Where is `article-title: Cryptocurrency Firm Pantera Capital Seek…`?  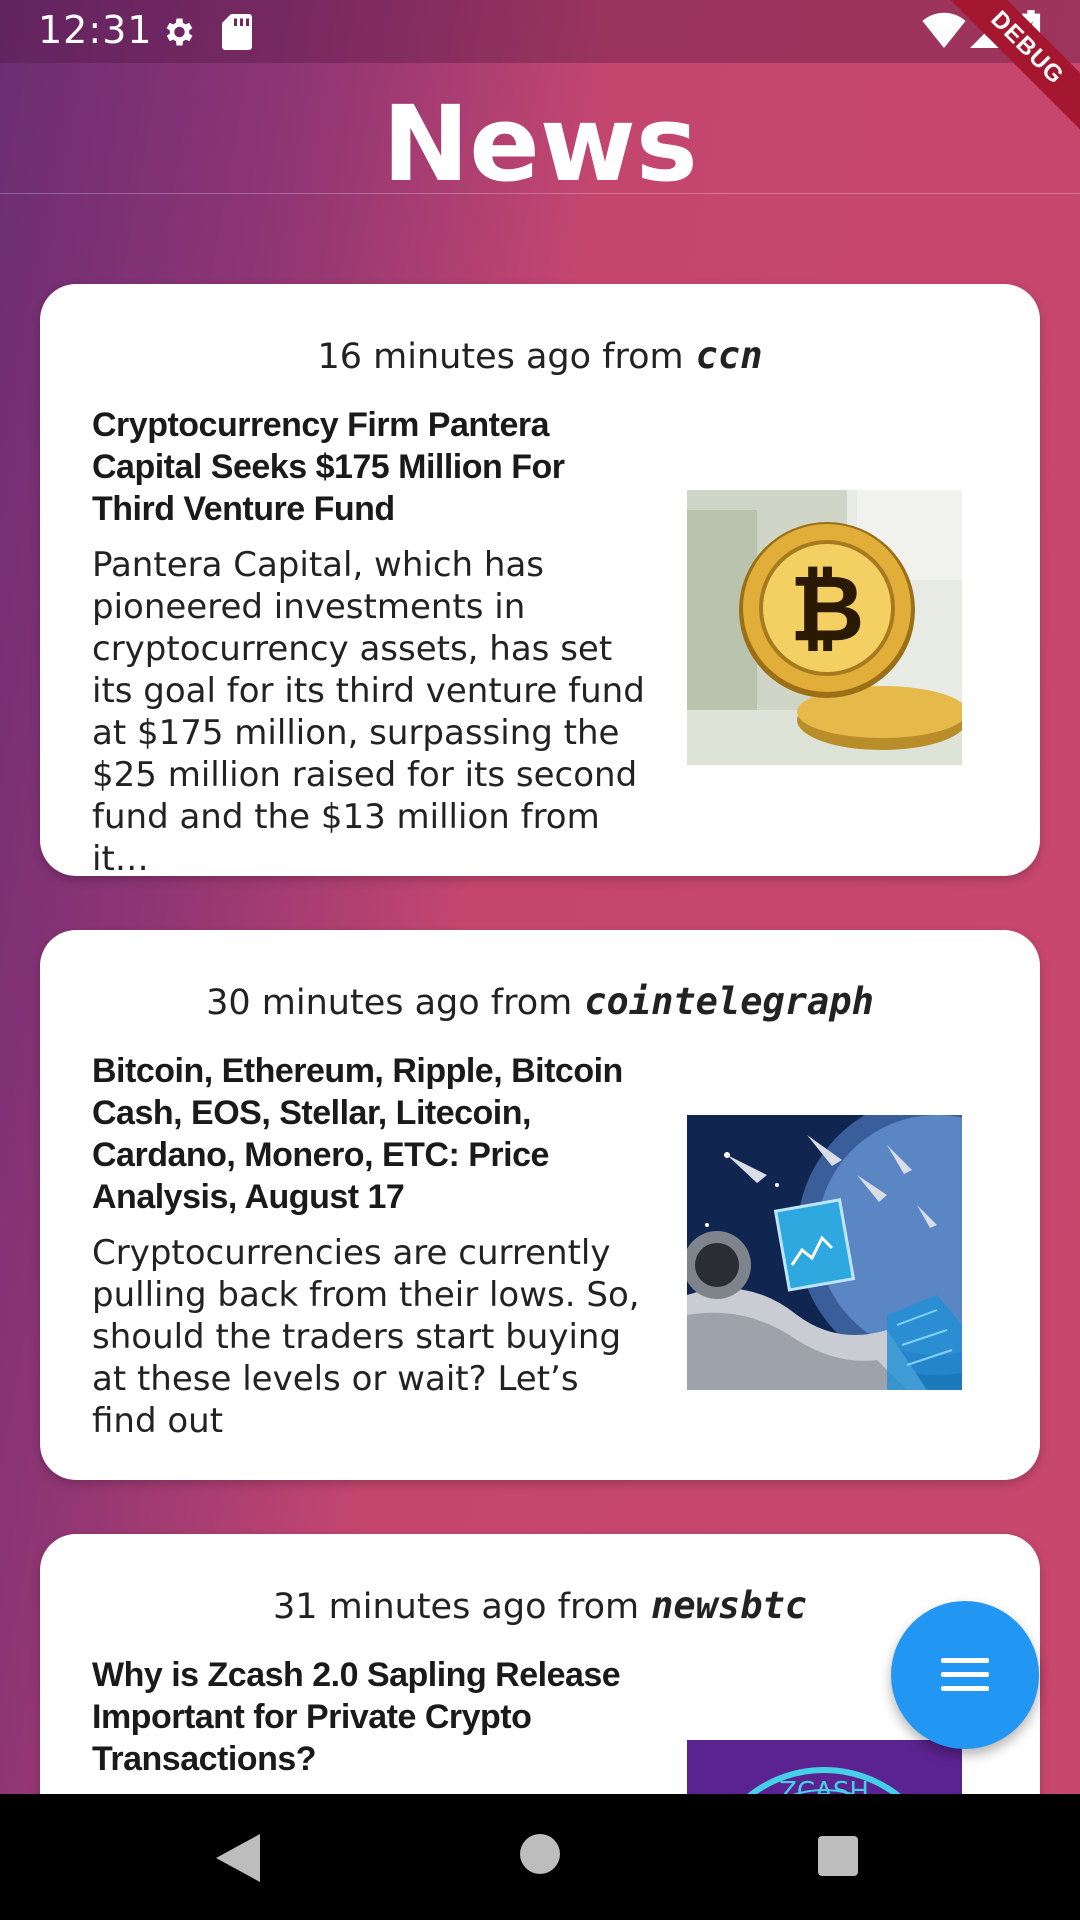 article-title: Cryptocurrency Firm Pantera Capital Seek… is located at coordinates (328, 467).